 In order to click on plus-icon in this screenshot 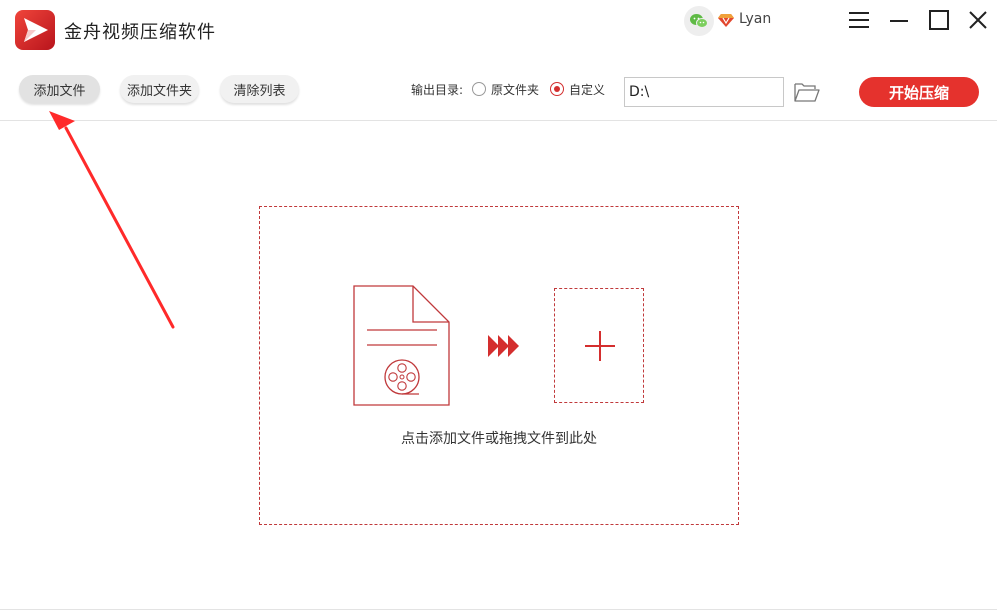, I will do `click(600, 346)`.